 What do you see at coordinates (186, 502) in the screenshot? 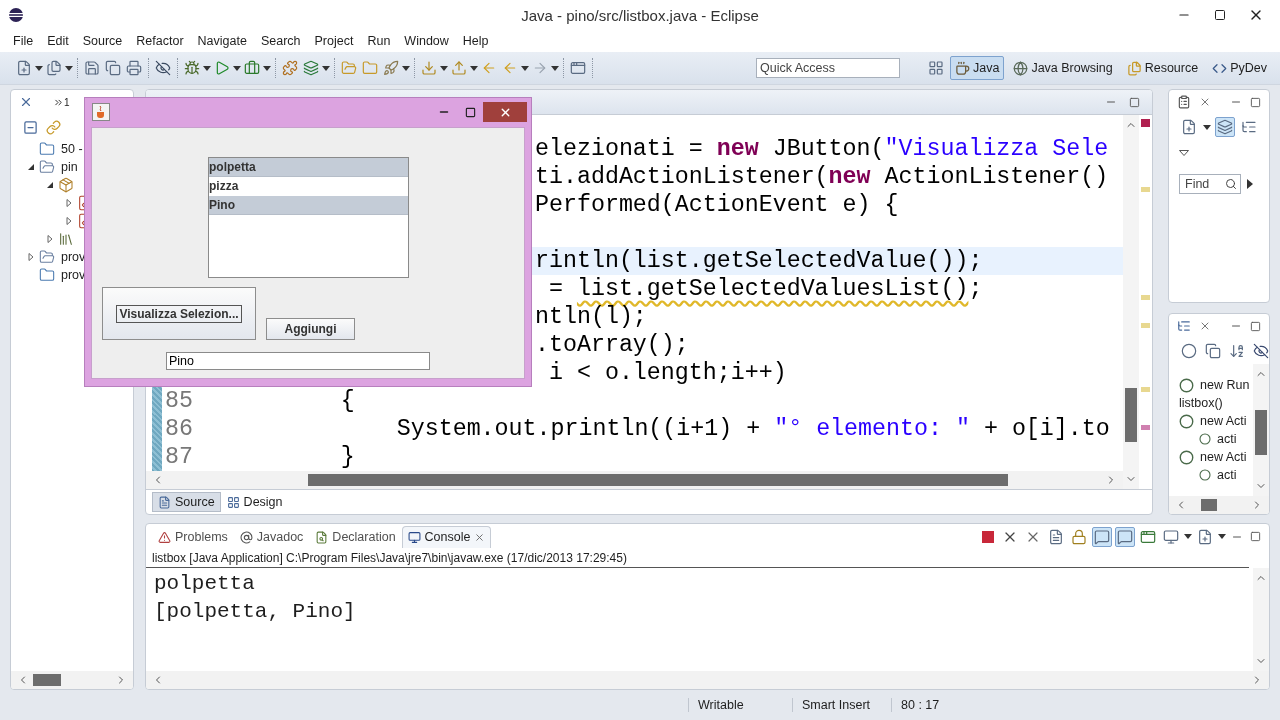
I see `editor-tab: Source` at bounding box center [186, 502].